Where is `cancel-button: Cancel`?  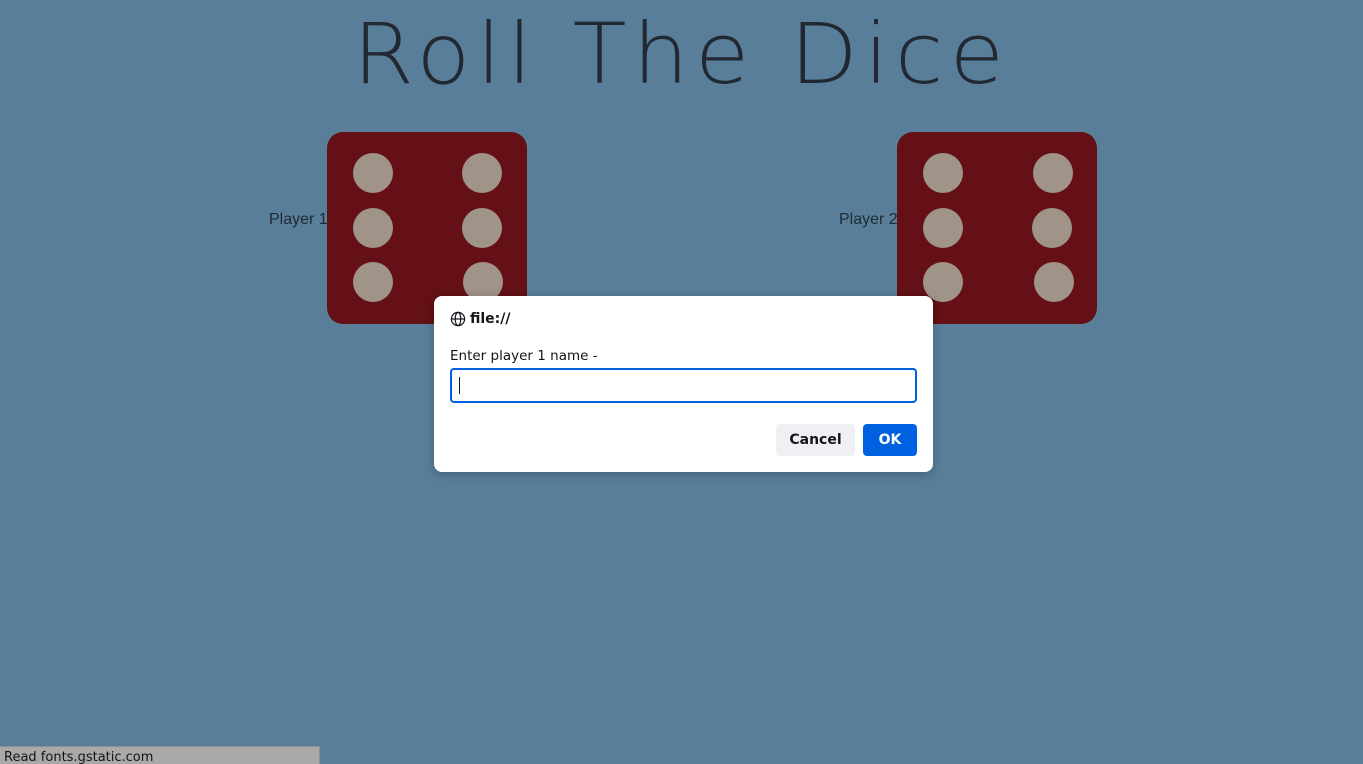
cancel-button: Cancel is located at coordinates (815, 440).